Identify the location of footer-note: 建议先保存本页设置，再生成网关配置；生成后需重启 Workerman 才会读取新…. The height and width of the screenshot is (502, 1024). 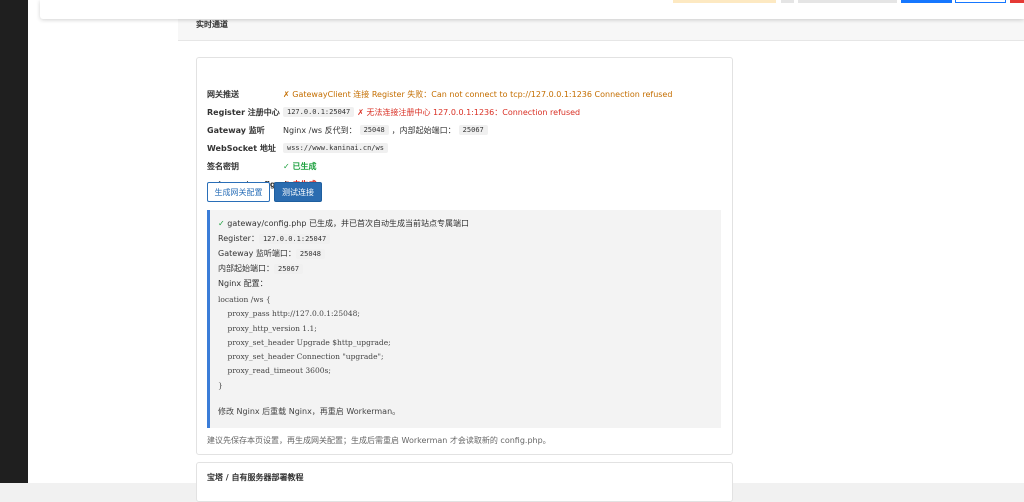
(379, 440).